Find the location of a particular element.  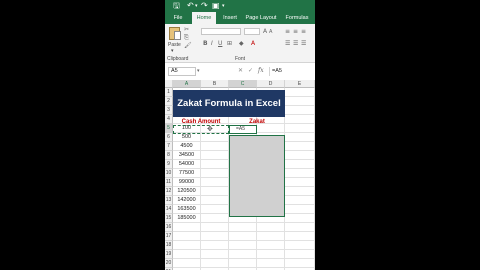

row-header: 17 is located at coordinates (169, 236).